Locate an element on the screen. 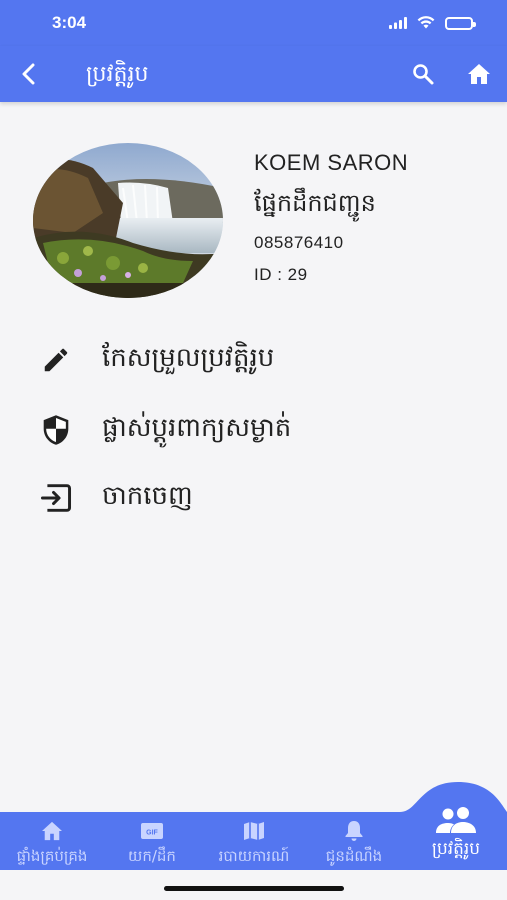 The height and width of the screenshot is (900, 507). home-button is located at coordinates (479, 74).